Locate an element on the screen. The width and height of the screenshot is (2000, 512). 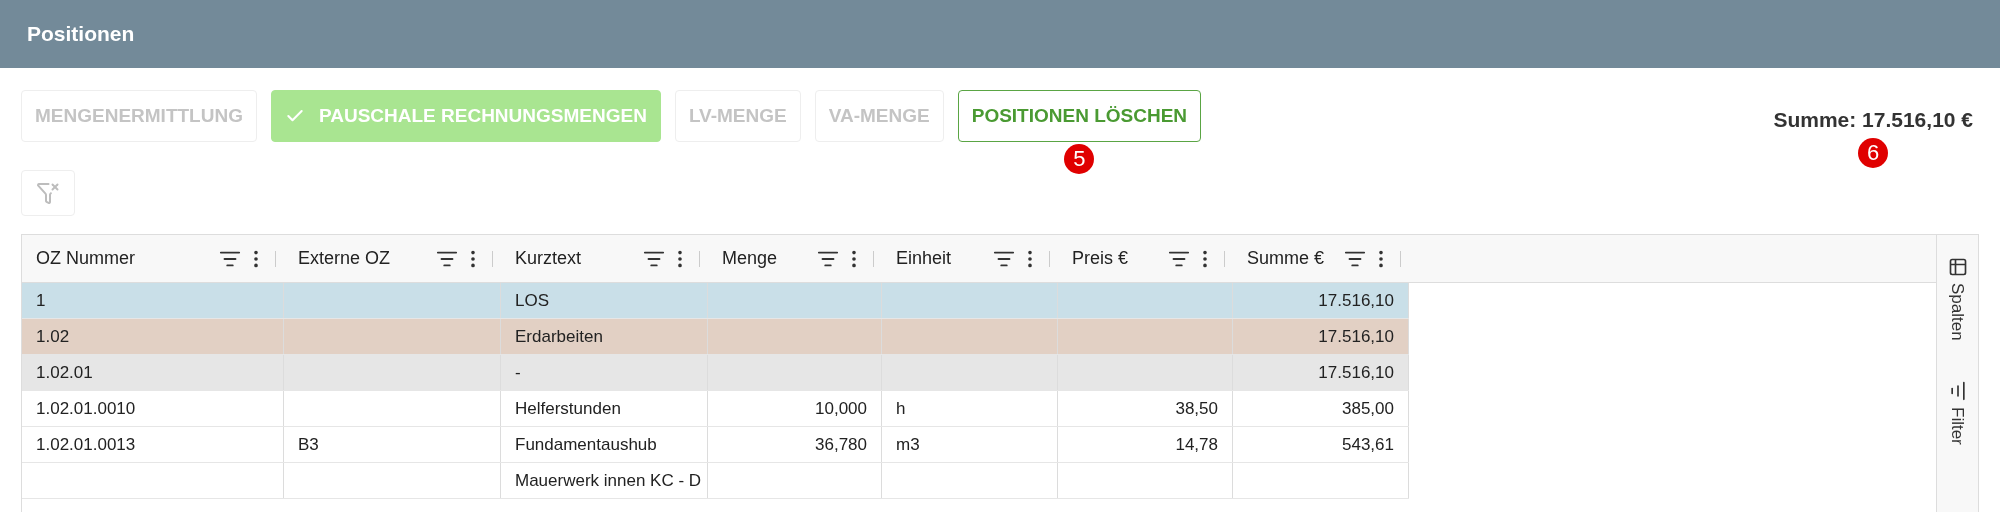
column-header: Preis € is located at coordinates (1145, 258).